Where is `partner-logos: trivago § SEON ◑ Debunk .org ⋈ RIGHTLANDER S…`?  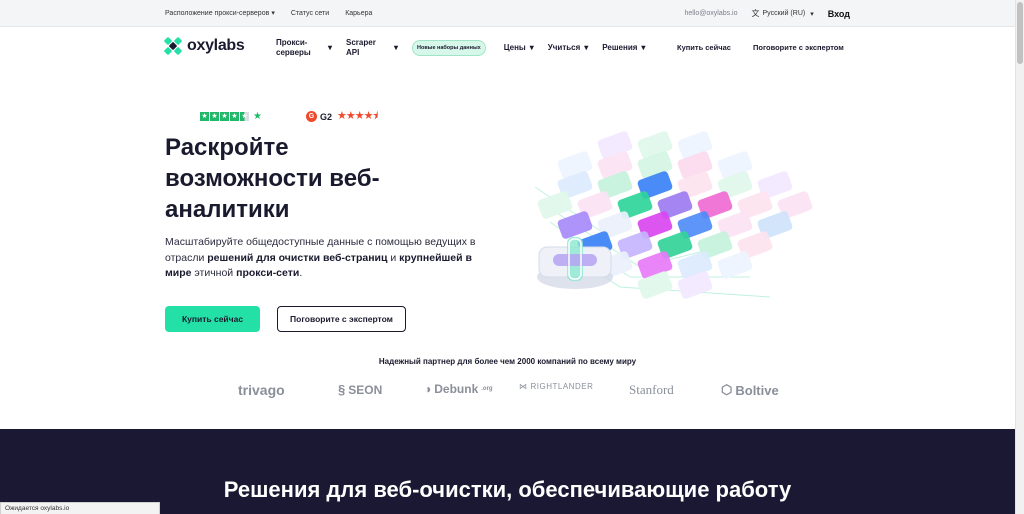
partner-logos: trivago § SEON ◑ Debunk .org ⋈ RIGHTLANDER S… is located at coordinates (507, 390).